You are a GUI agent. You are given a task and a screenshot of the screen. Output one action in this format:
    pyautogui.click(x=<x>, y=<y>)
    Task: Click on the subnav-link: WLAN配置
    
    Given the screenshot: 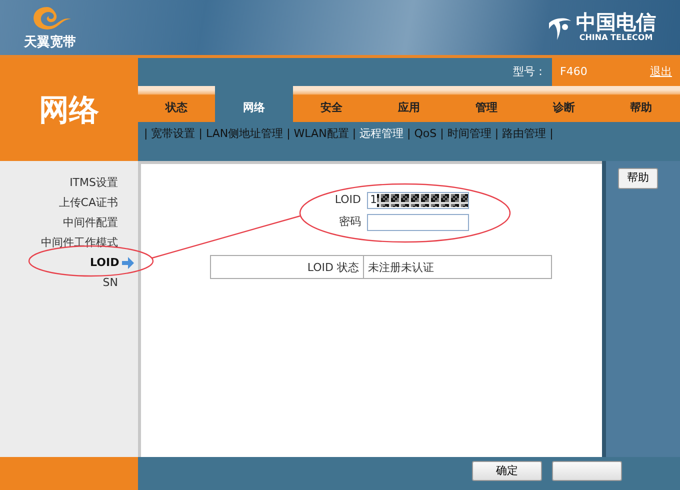 What is the action you would take?
    pyautogui.click(x=321, y=133)
    